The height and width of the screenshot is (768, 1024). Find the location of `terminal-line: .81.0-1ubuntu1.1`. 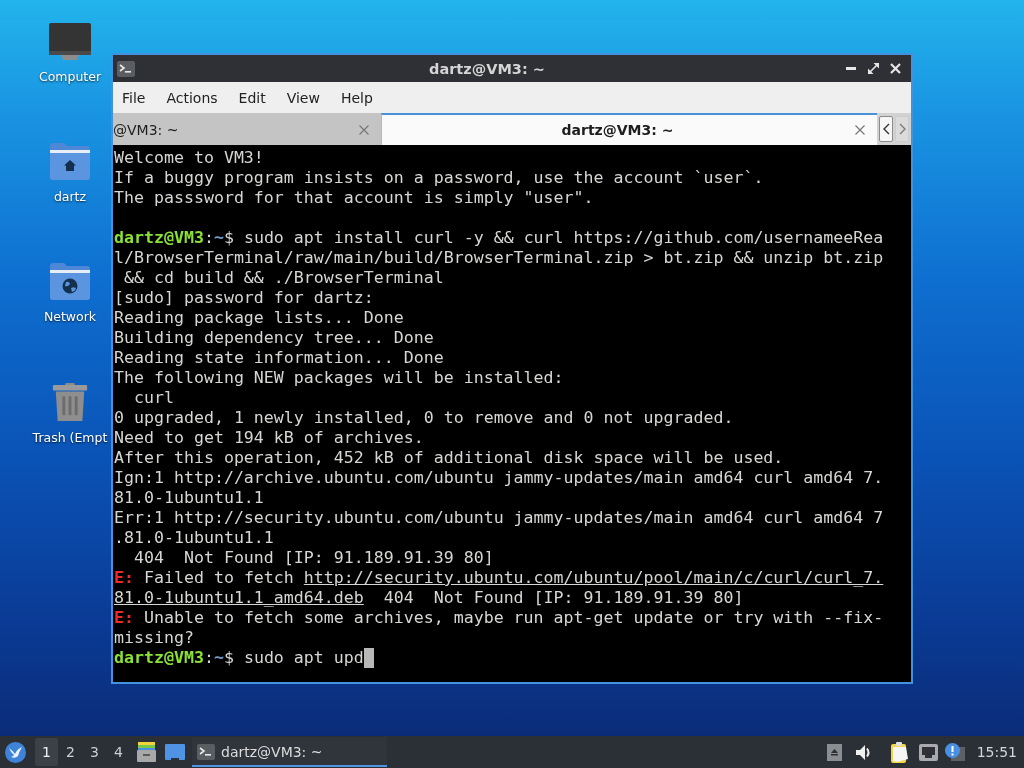

terminal-line: .81.0-1ubuntu1.1 is located at coordinates (194, 538).